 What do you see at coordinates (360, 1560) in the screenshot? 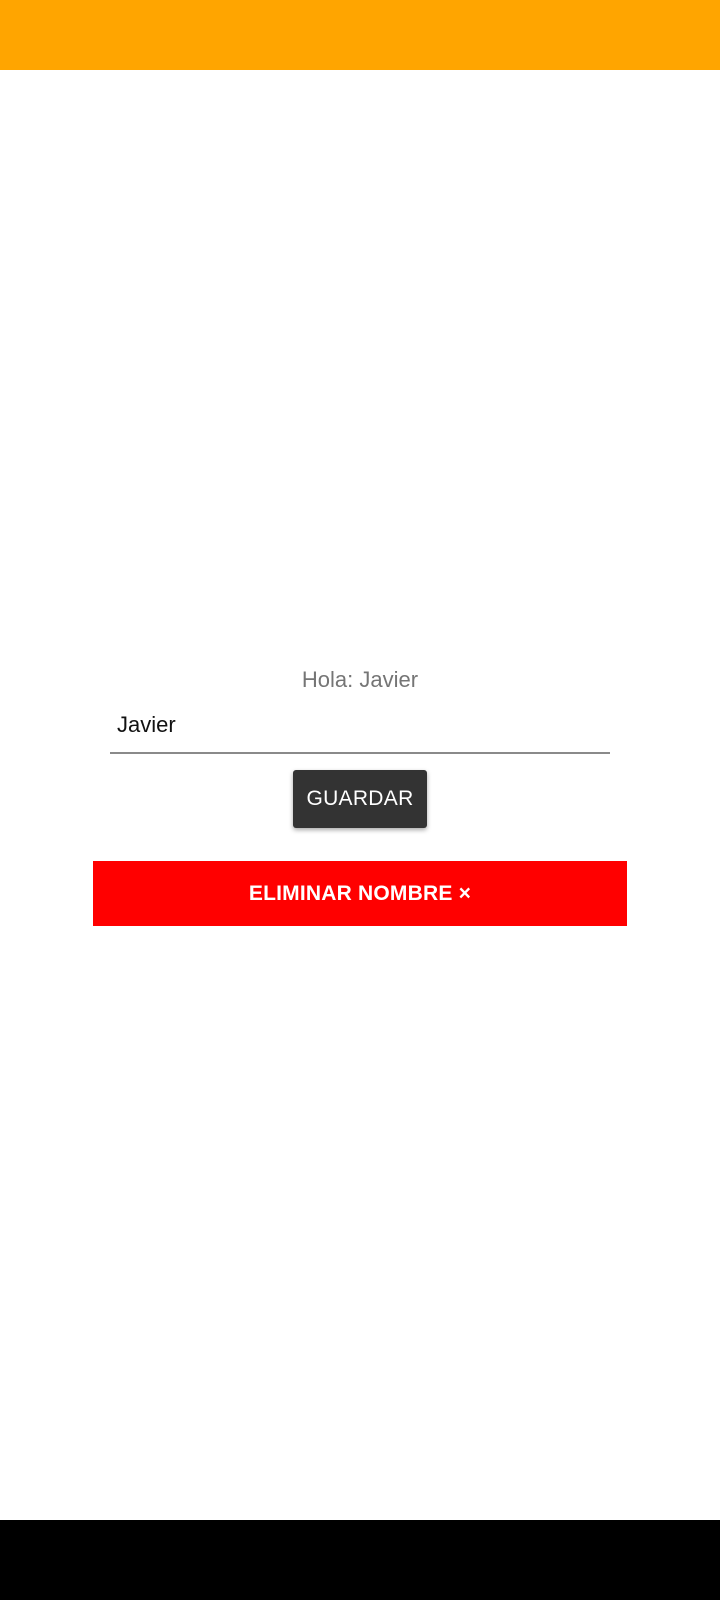
I see `navigation-bar` at bounding box center [360, 1560].